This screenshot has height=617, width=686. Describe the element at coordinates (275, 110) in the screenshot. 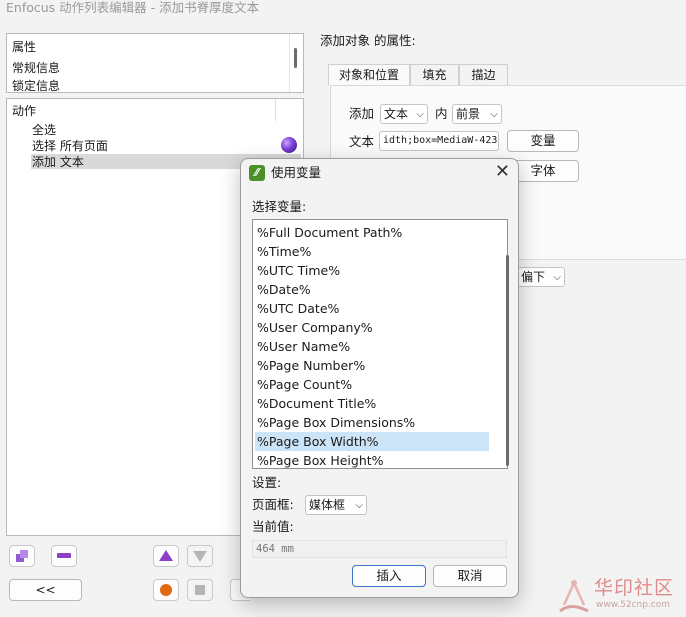

I see `column-divider` at that location.